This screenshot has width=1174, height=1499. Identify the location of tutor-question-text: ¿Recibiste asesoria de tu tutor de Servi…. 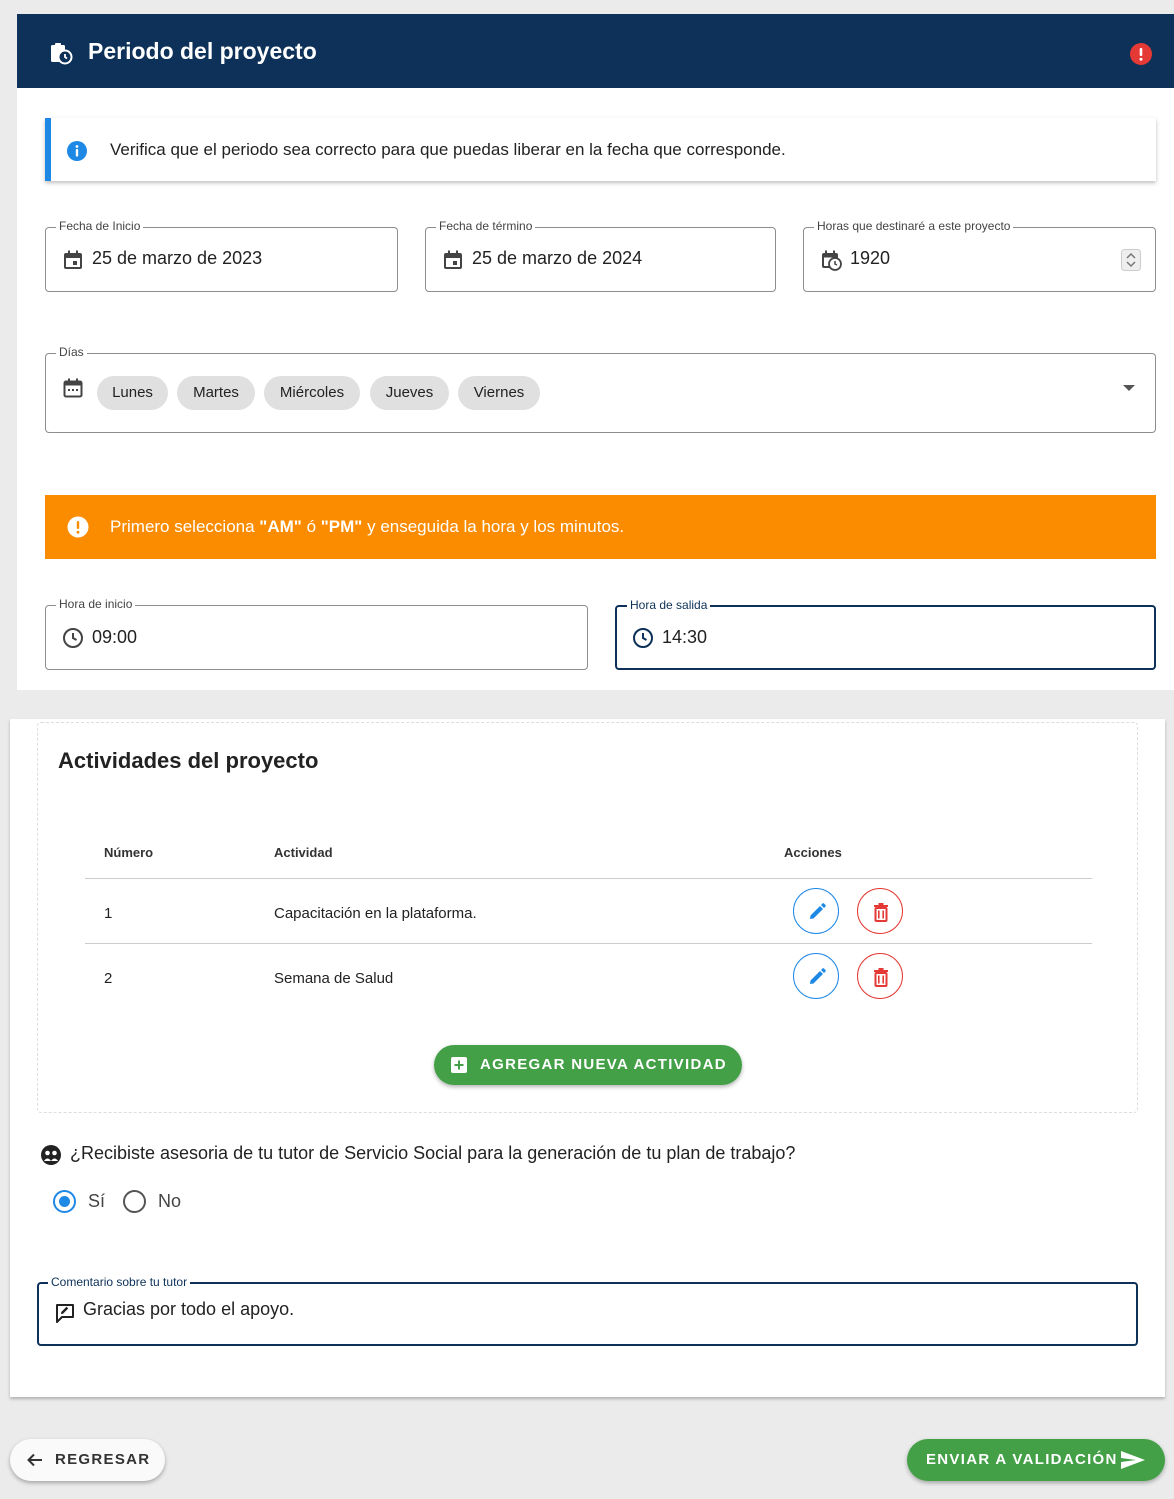
(433, 1153).